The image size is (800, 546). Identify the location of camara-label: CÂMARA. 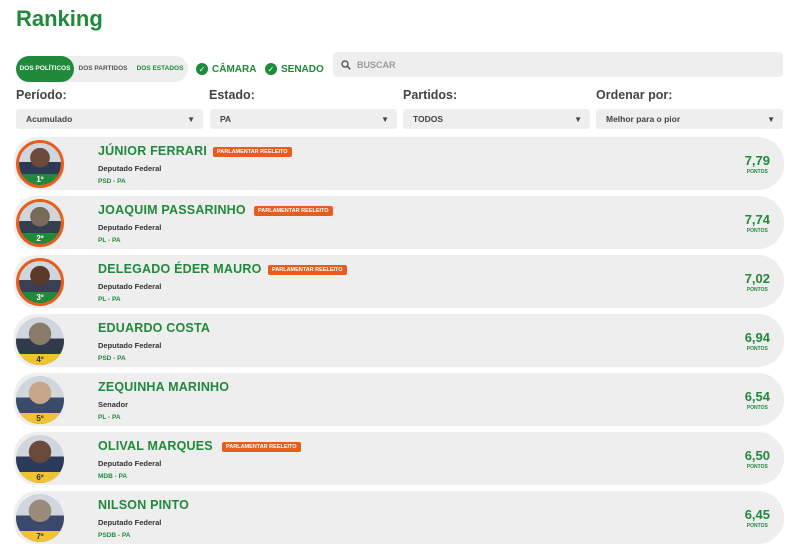
(234, 69).